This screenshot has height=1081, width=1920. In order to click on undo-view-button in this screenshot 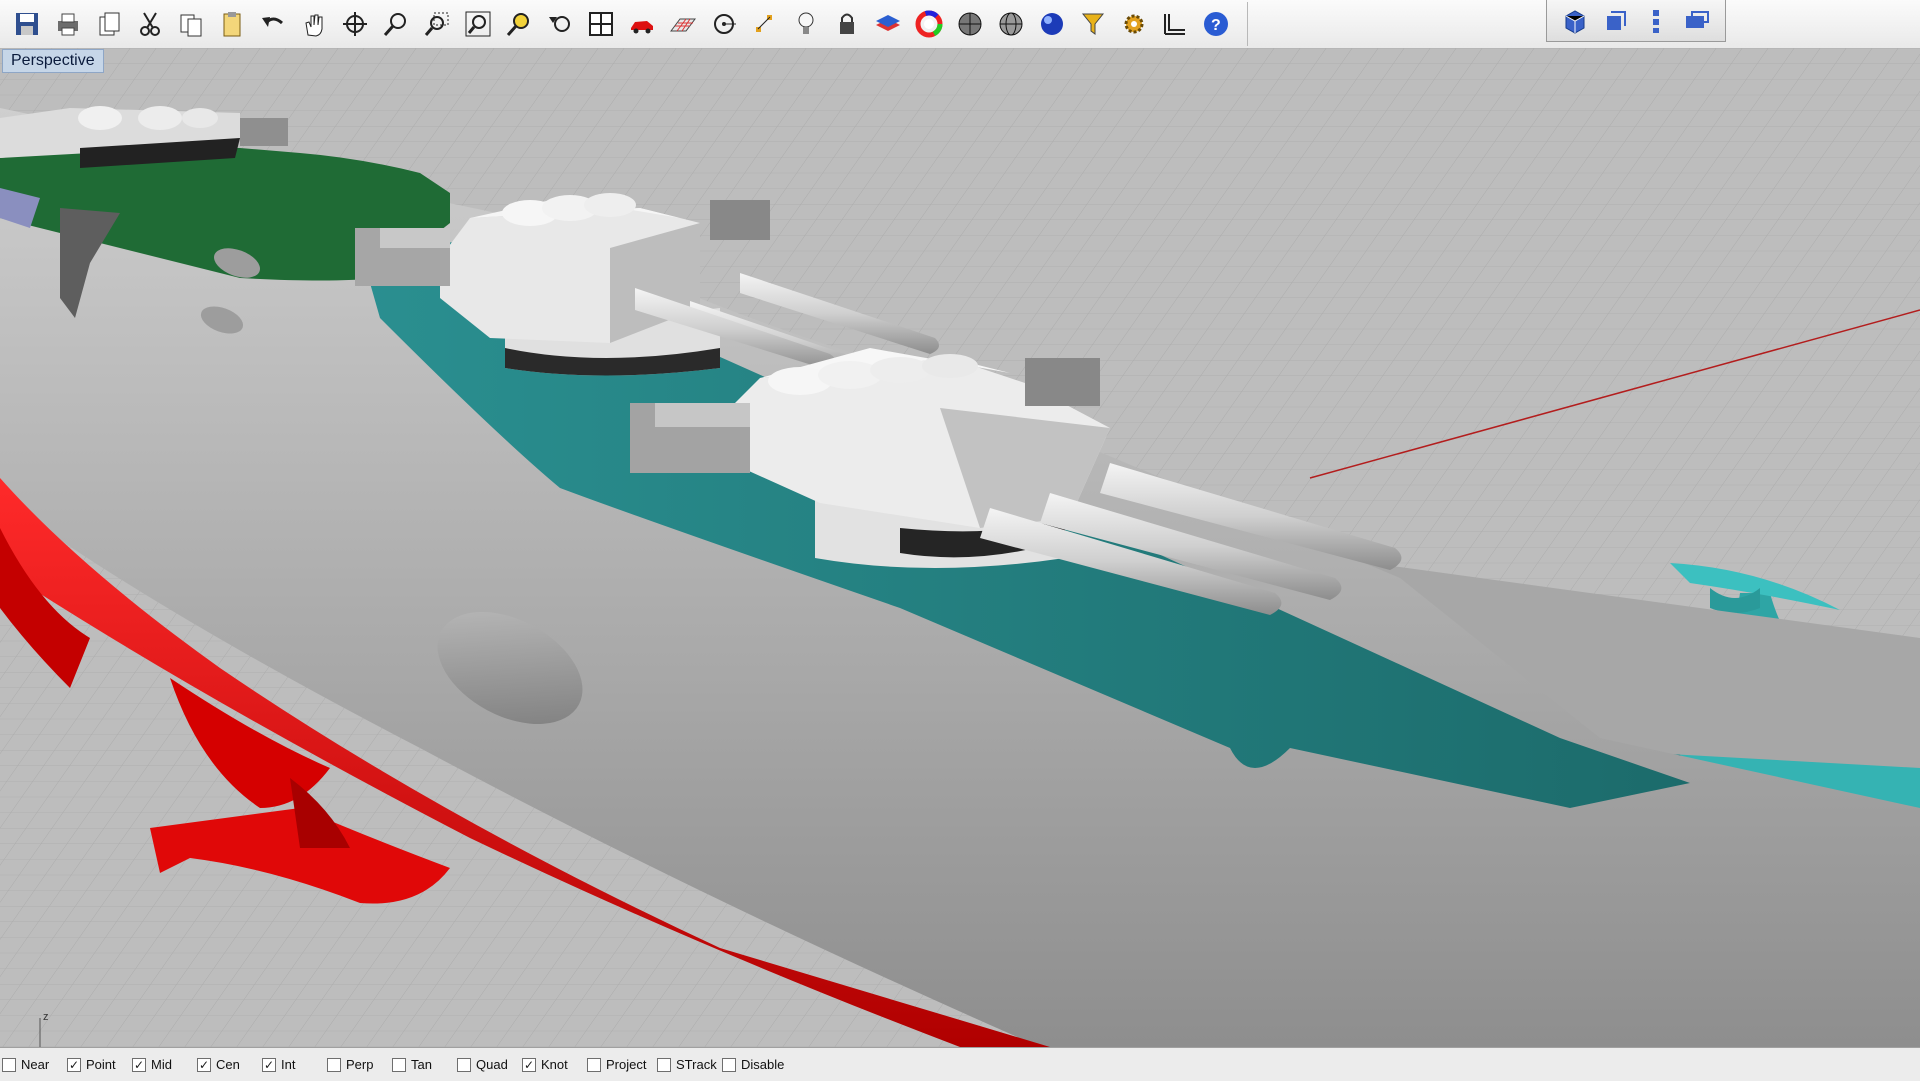, I will do `click(560, 24)`.